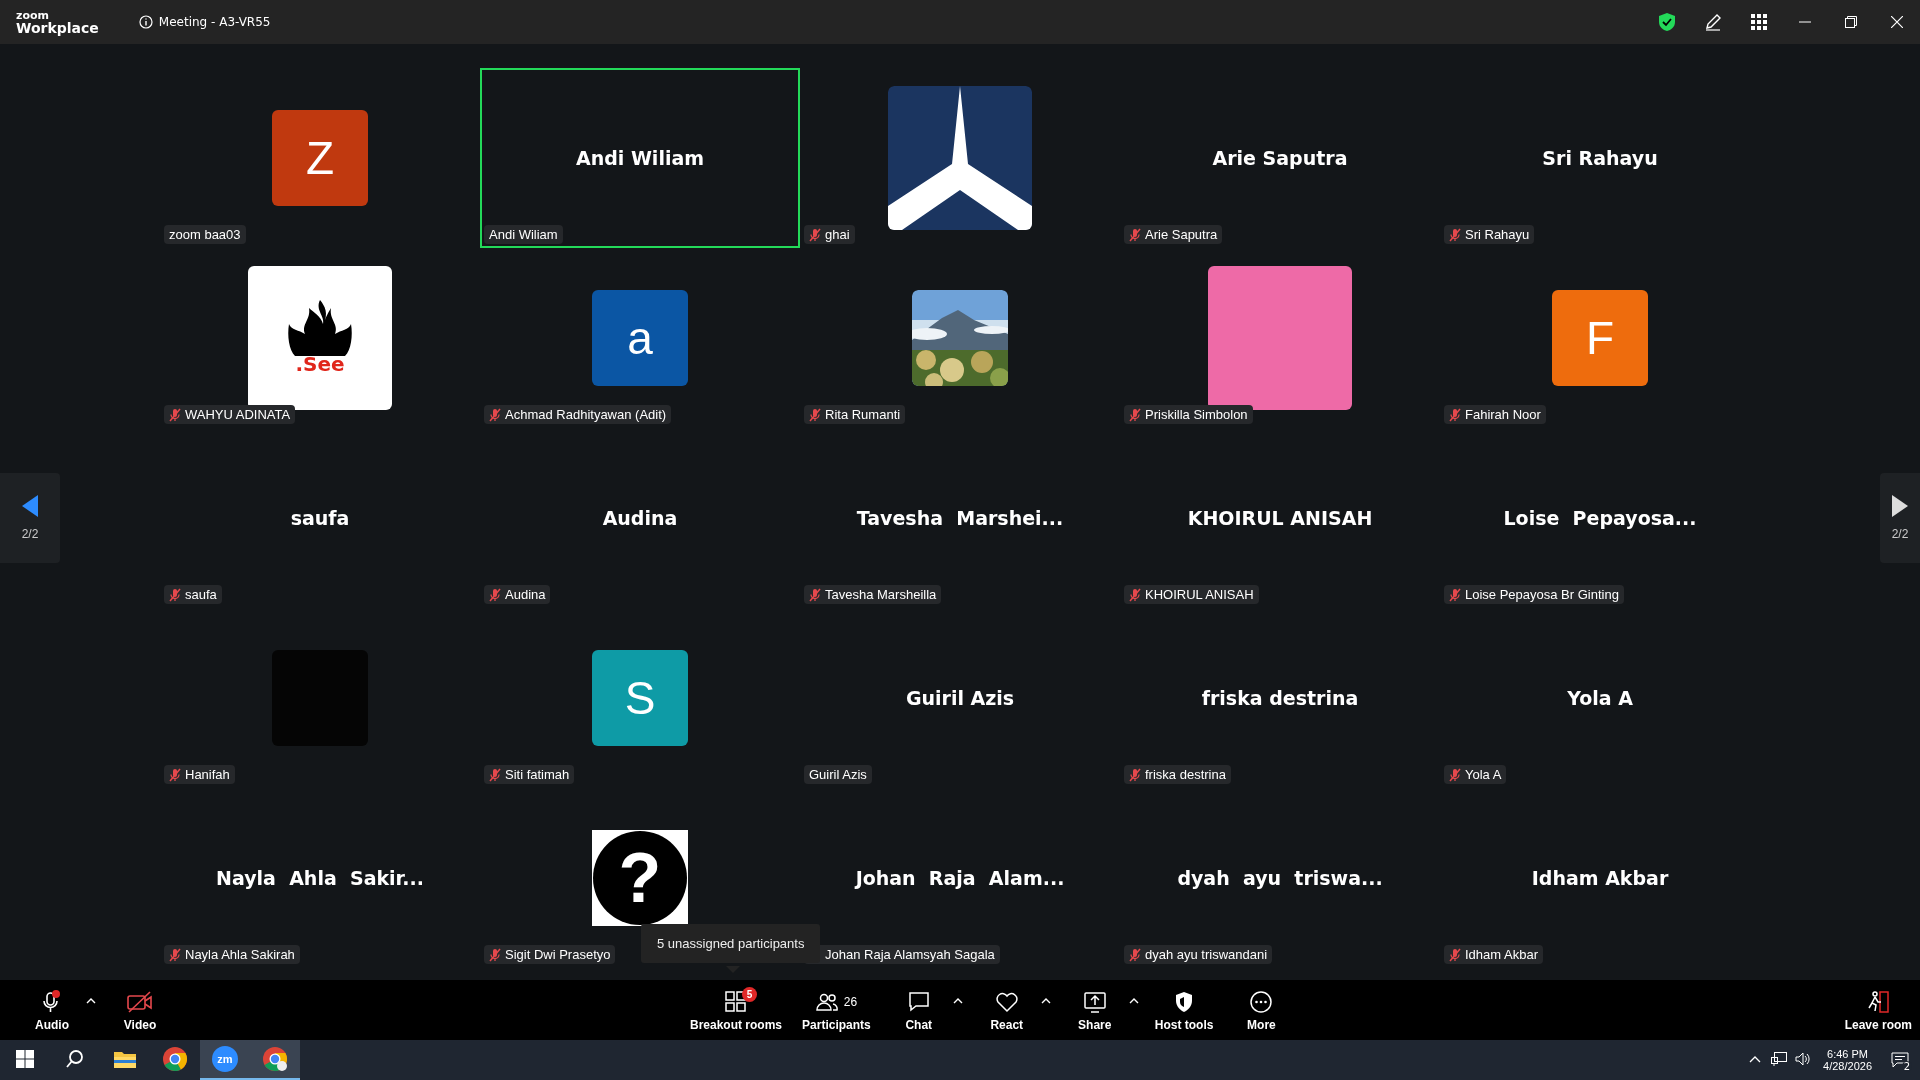 The width and height of the screenshot is (1920, 1080). I want to click on meeting-title: Meeting - A3-VR55, so click(214, 22).